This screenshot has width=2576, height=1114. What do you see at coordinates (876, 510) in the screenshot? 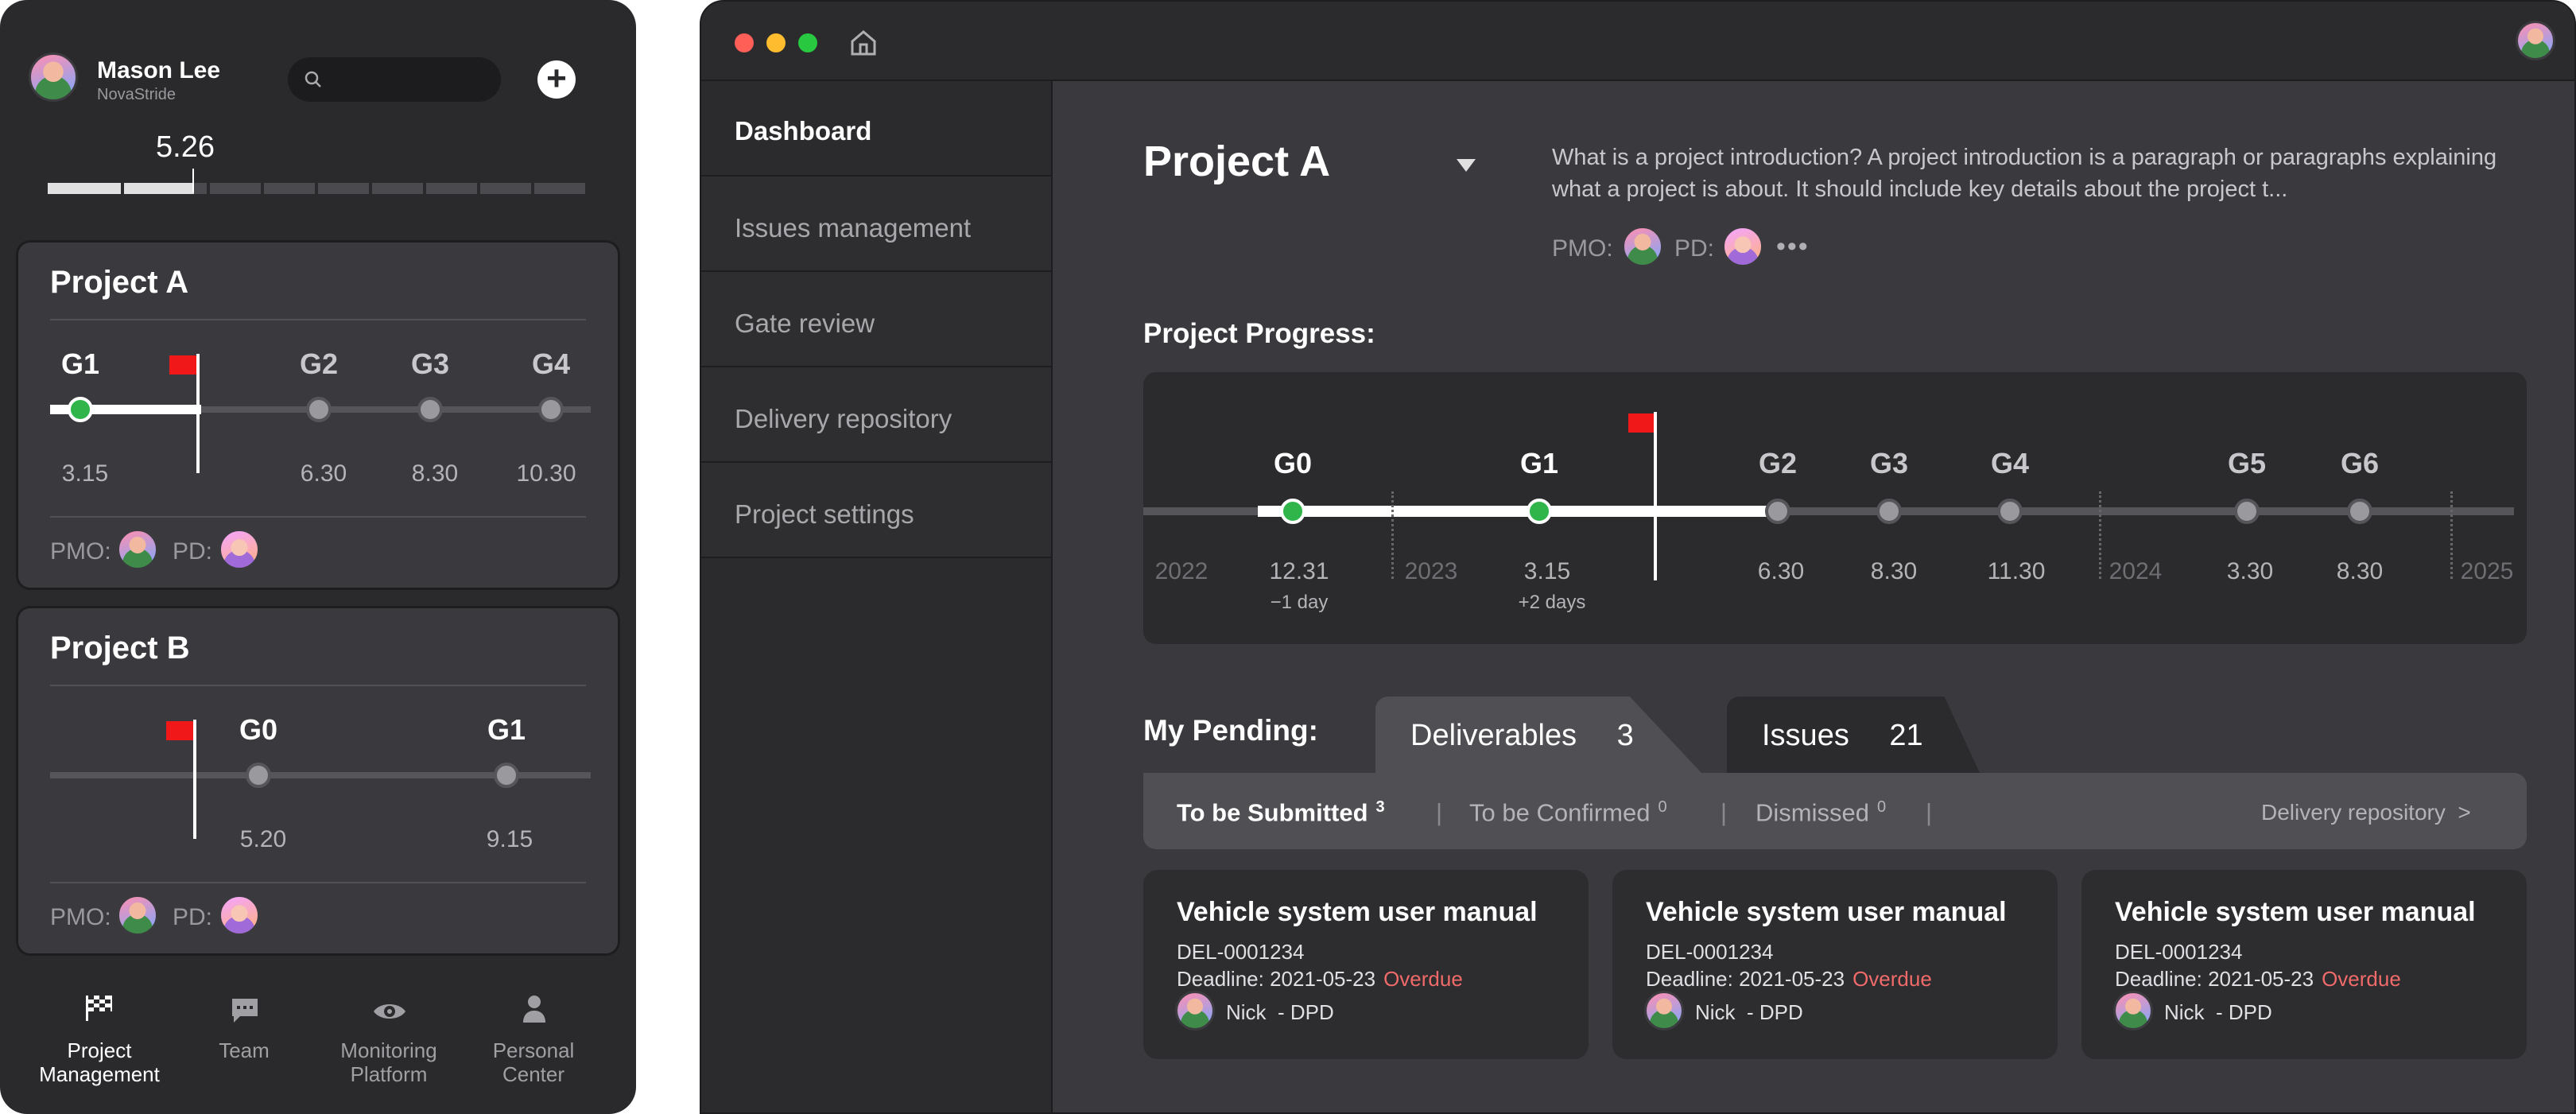
I see `sidebar-item-project-settings: Project settings` at bounding box center [876, 510].